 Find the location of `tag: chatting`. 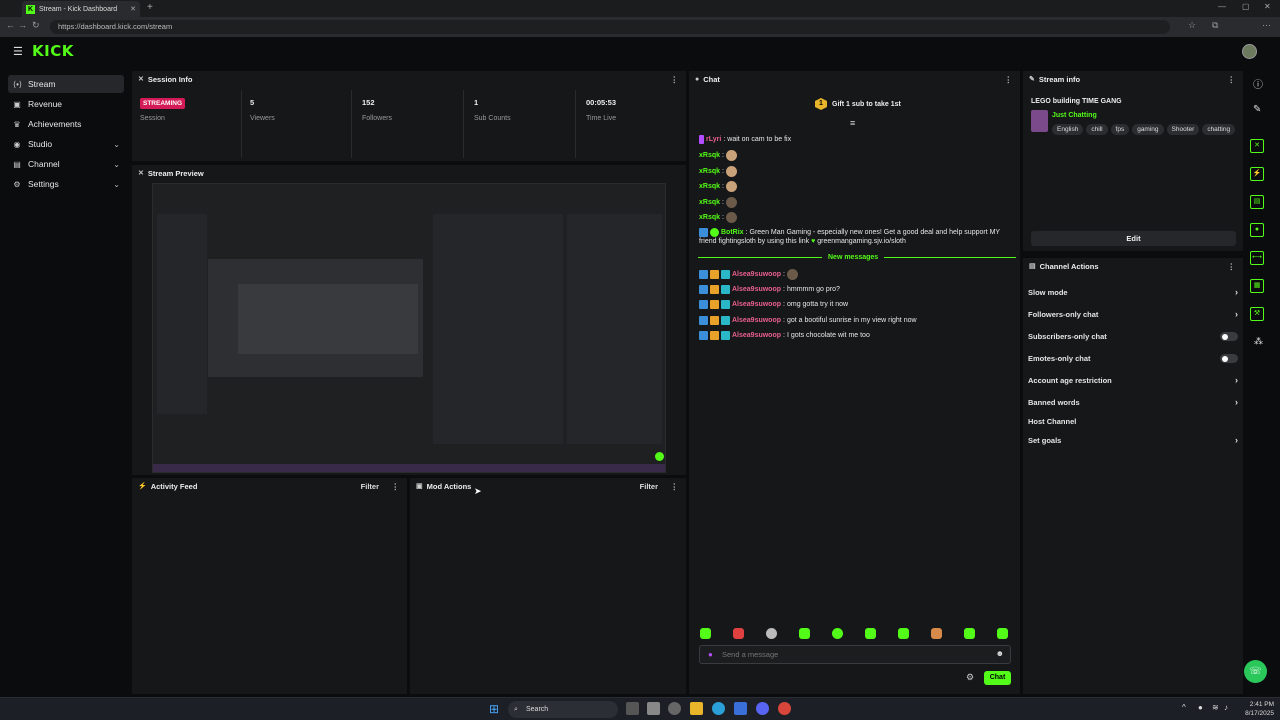

tag: chatting is located at coordinates (1219, 129).